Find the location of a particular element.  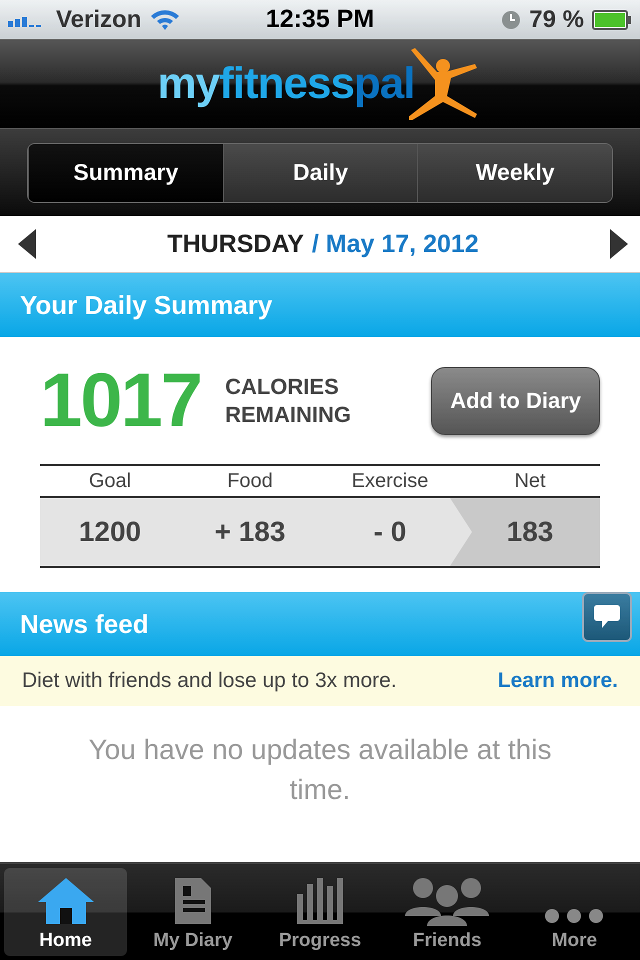

total-value: - 0 is located at coordinates (390, 532).